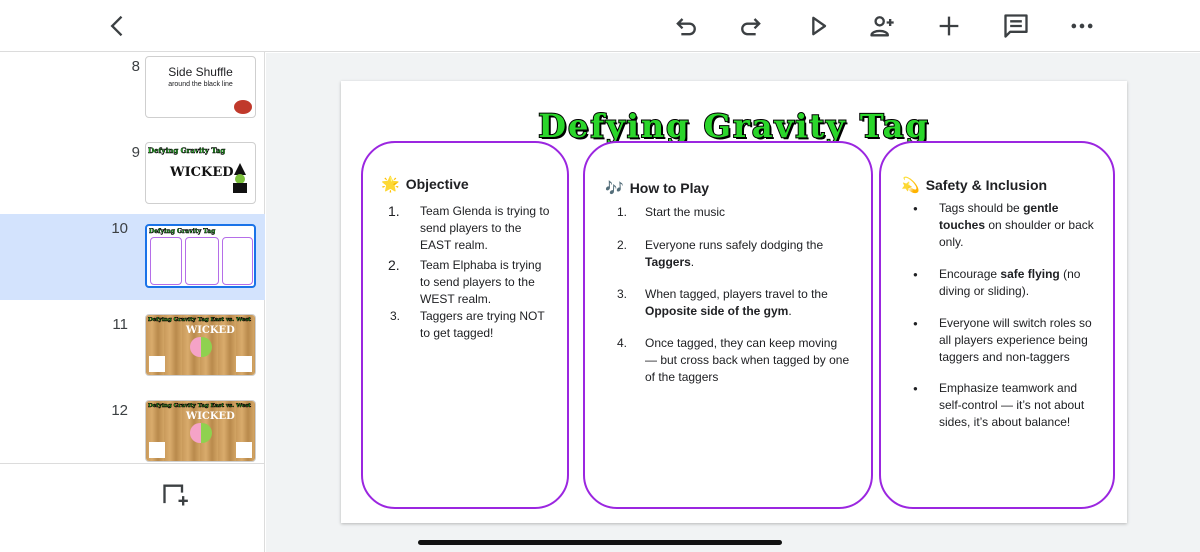  What do you see at coordinates (120, 324) in the screenshot?
I see `slide-number: 11` at bounding box center [120, 324].